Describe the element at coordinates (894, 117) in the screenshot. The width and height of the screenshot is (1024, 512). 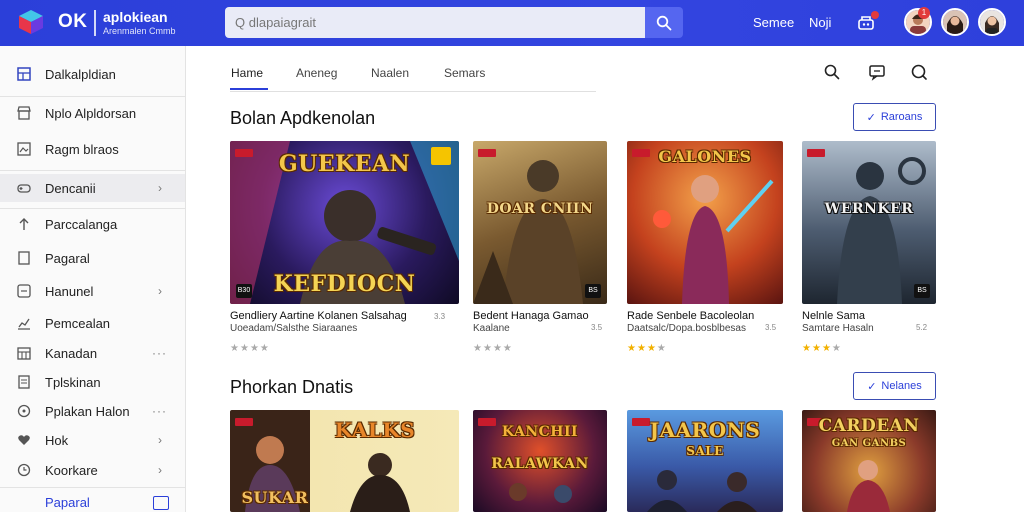
I see `section-action-button: ✓ Raroans` at that location.